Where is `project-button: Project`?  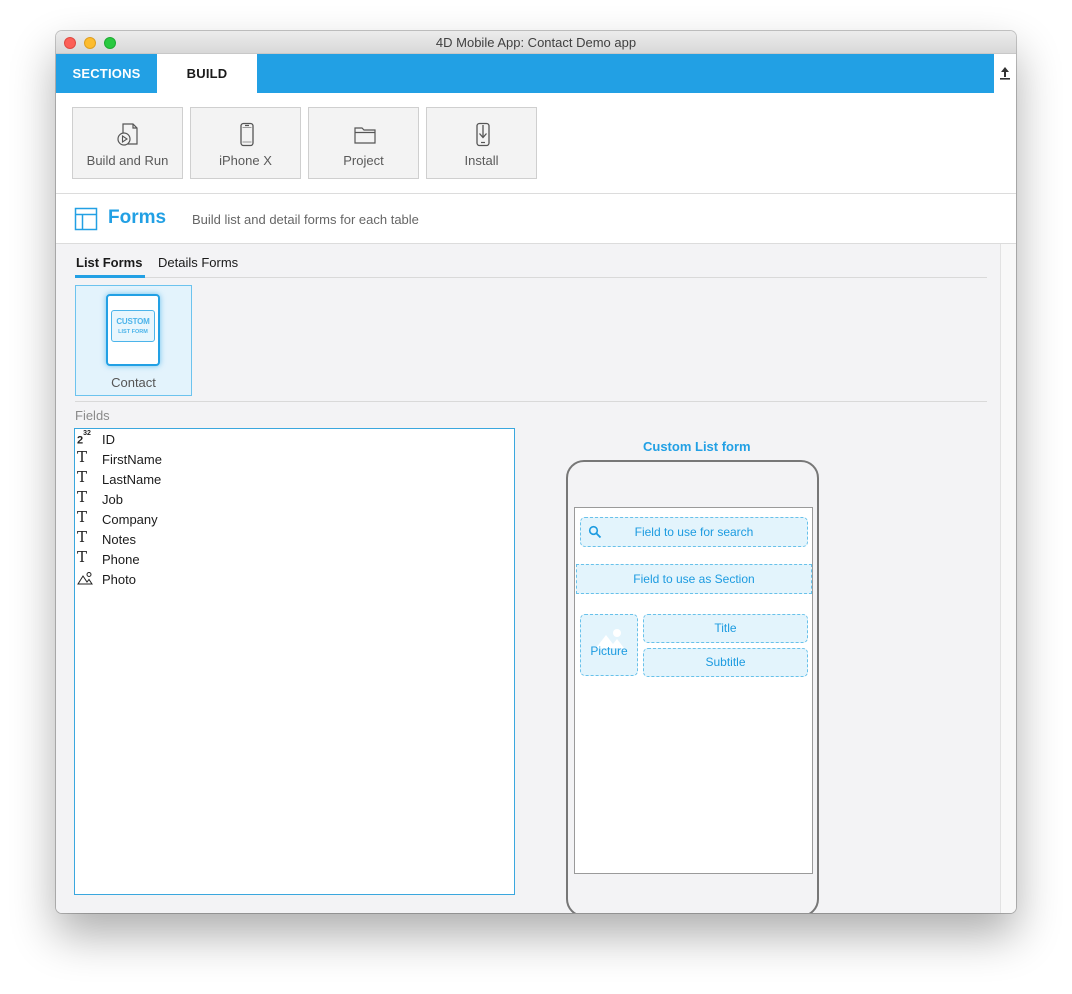
project-button: Project is located at coordinates (363, 143).